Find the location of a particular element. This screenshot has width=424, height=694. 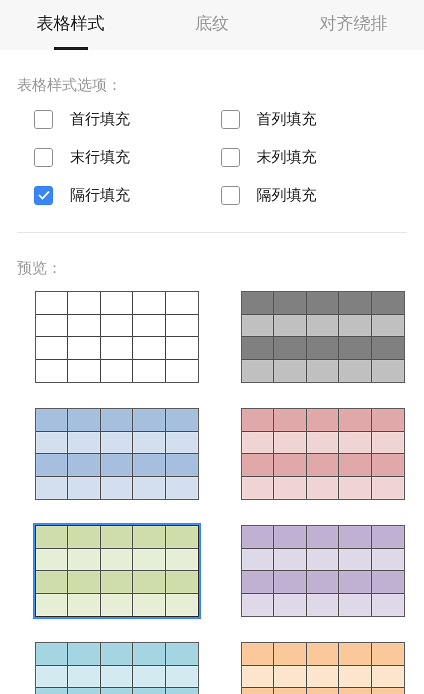

tab: 对齐绕排 is located at coordinates (353, 25).